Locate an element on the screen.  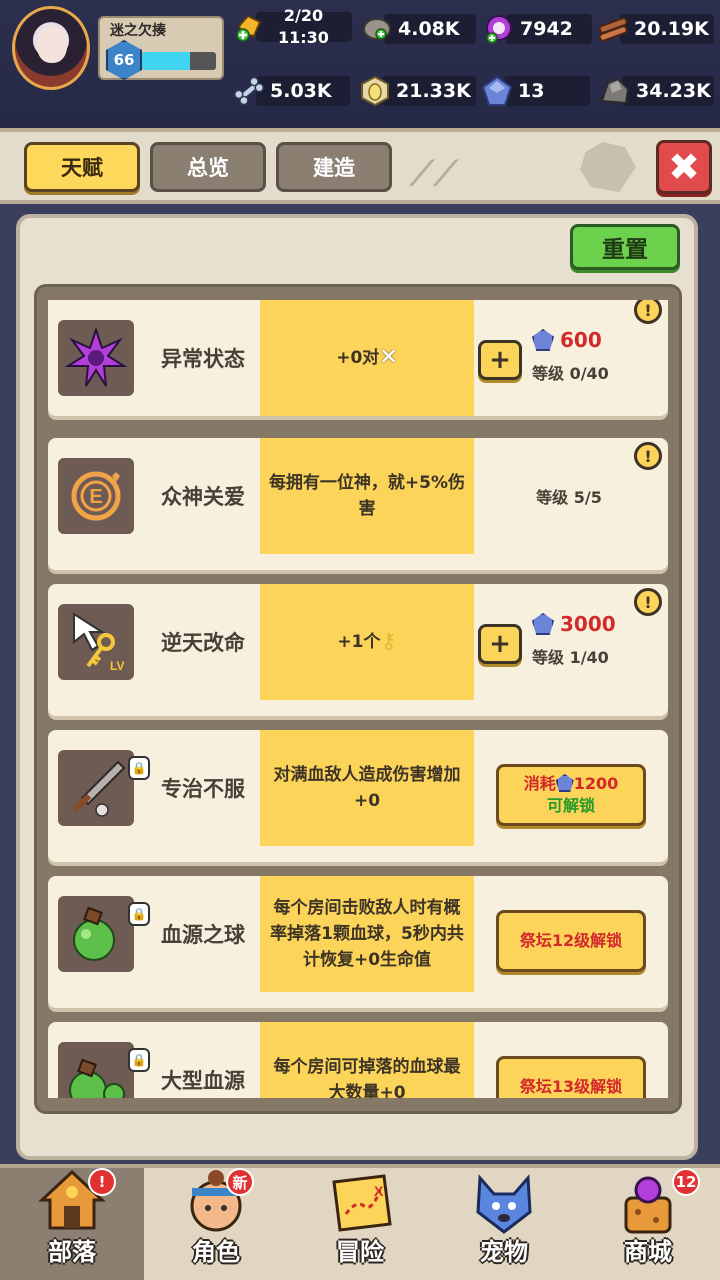
nav-shop: 12 商城 is located at coordinates (648, 1224).